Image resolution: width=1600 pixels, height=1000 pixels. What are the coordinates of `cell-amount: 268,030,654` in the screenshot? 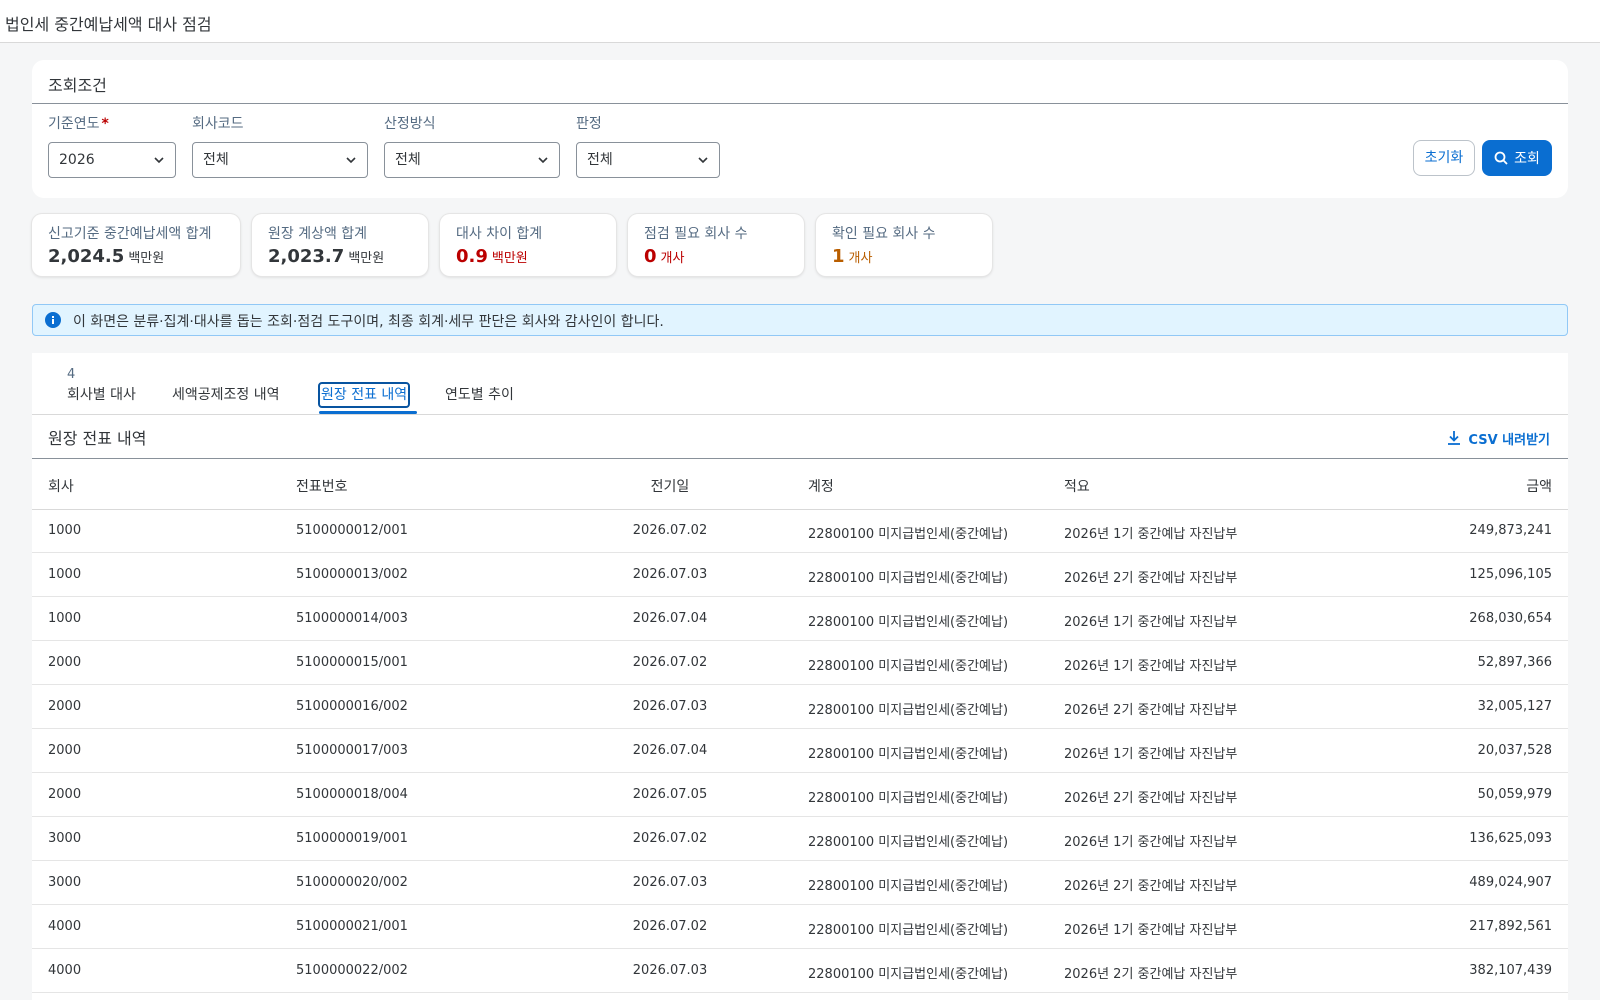 It's located at (1510, 618).